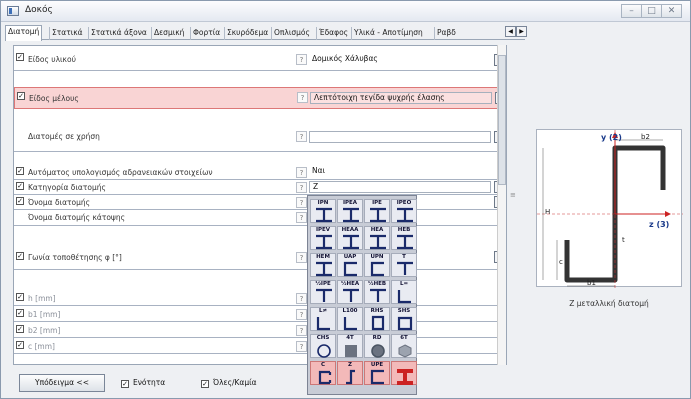 The image size is (691, 399). Describe the element at coordinates (350, 292) in the screenshot. I see `palette-item-hea: ½HEA` at that location.